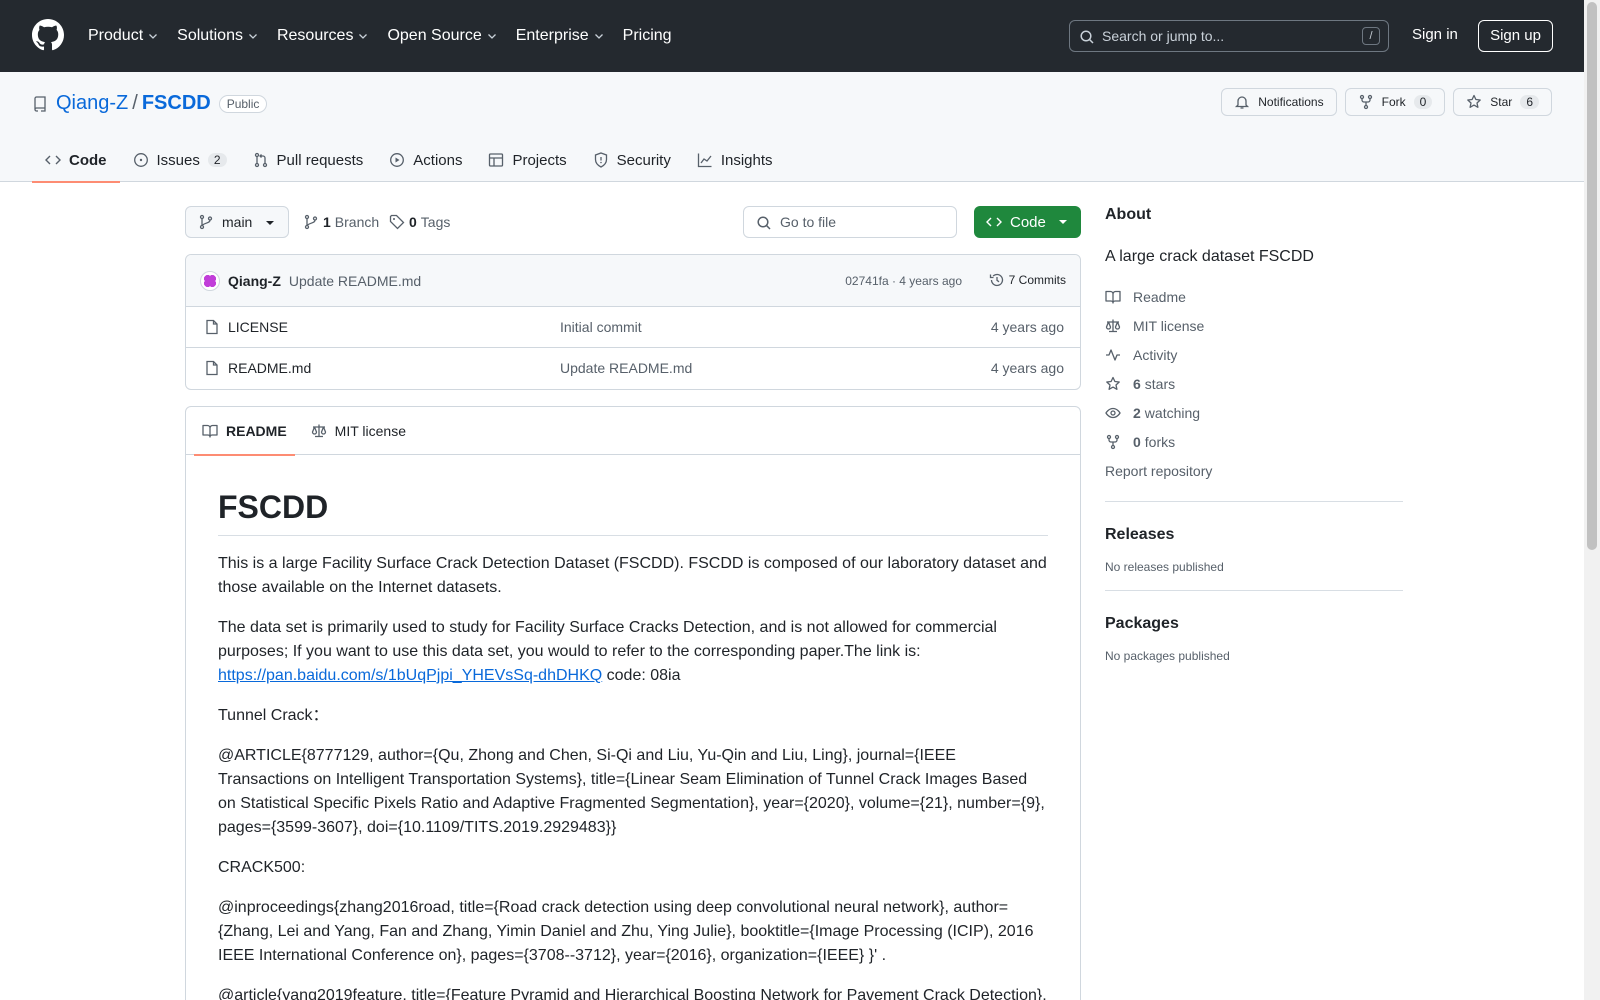 The height and width of the screenshot is (1000, 1600). Describe the element at coordinates (1515, 36) in the screenshot. I see `sign-up-button: Sign up` at that location.